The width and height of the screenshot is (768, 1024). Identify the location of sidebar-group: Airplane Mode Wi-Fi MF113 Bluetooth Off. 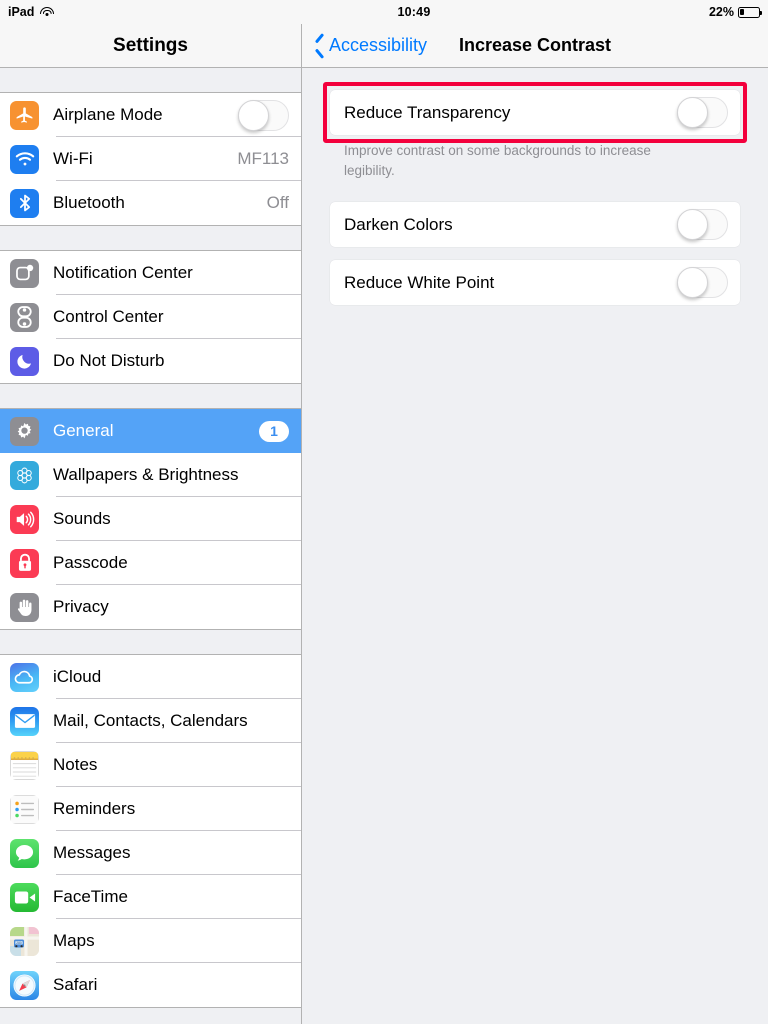
(150, 159).